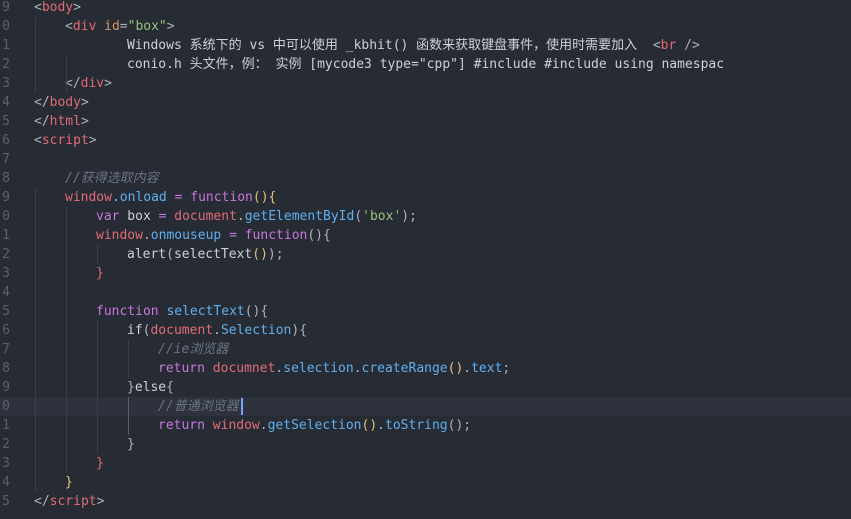 Image resolution: width=851 pixels, height=519 pixels. I want to click on code-token: var, so click(108, 216).